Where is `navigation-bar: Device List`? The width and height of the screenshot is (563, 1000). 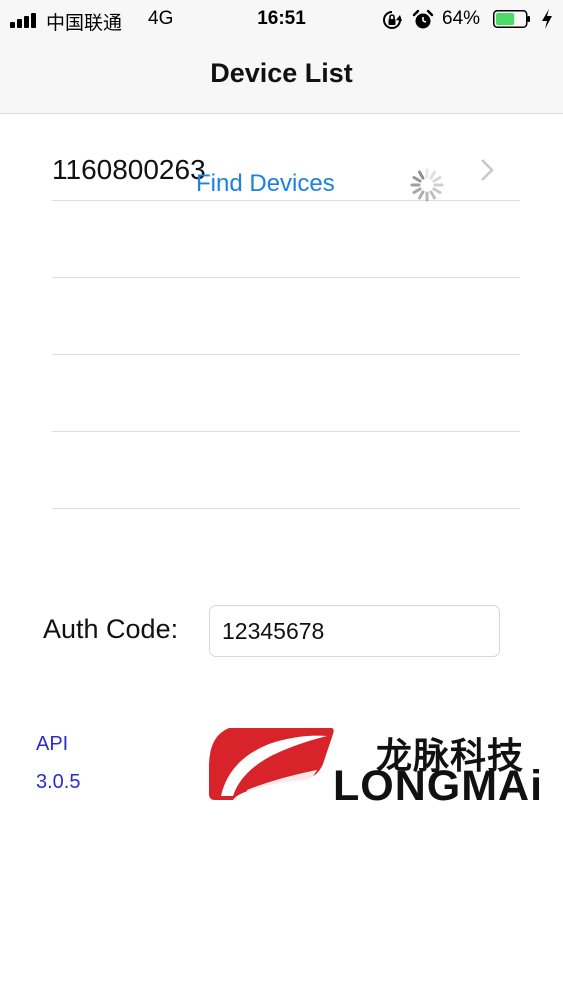
navigation-bar: Device List is located at coordinates (281, 77).